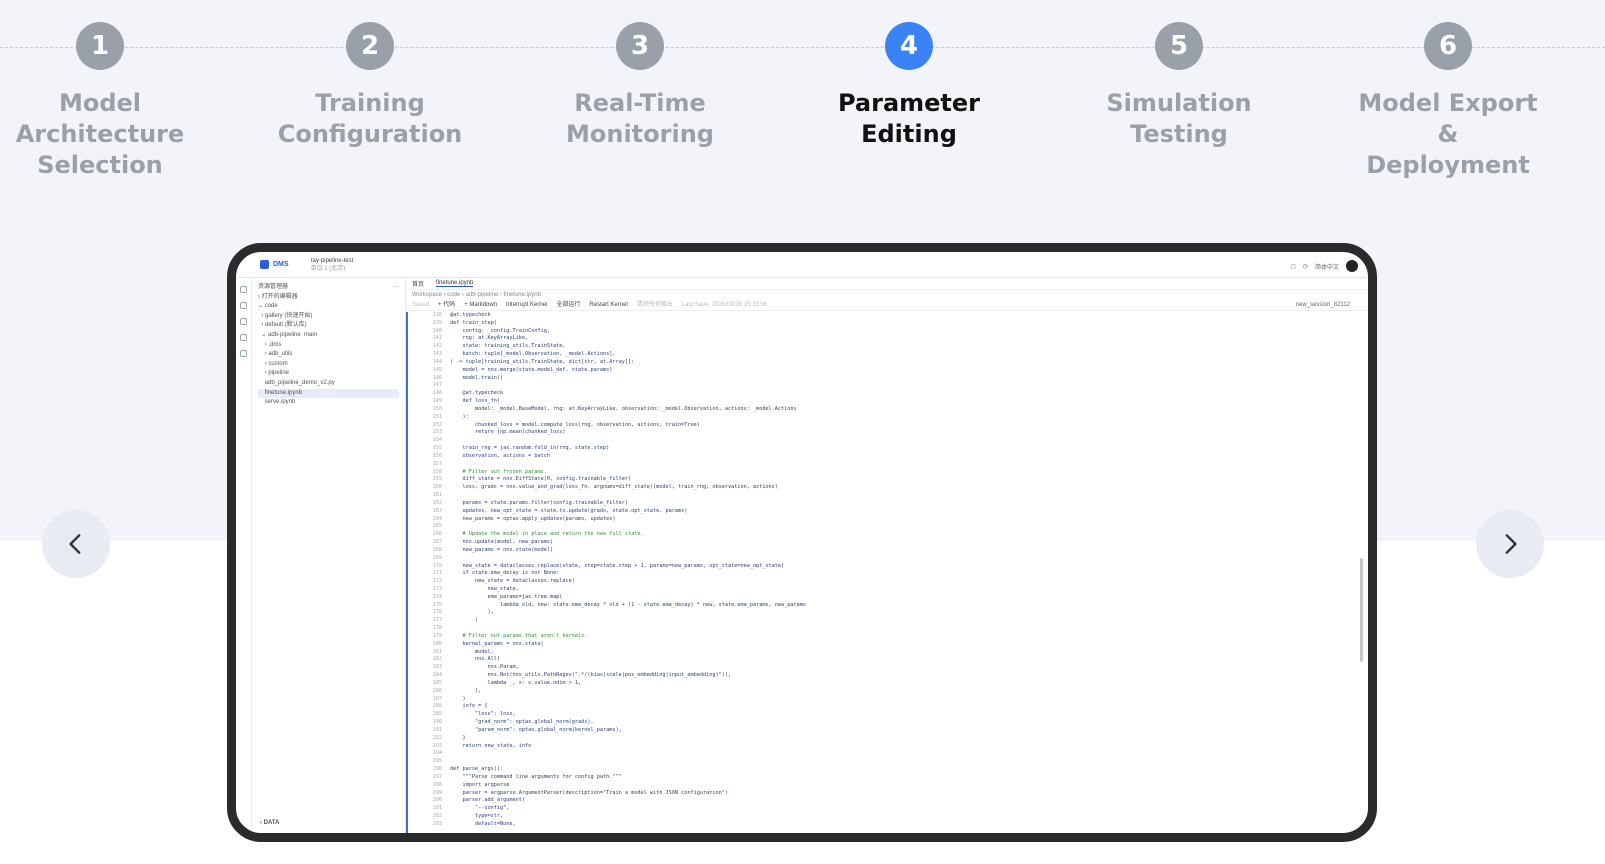  Describe the element at coordinates (100, 46) in the screenshot. I see `step-number: 1` at that location.